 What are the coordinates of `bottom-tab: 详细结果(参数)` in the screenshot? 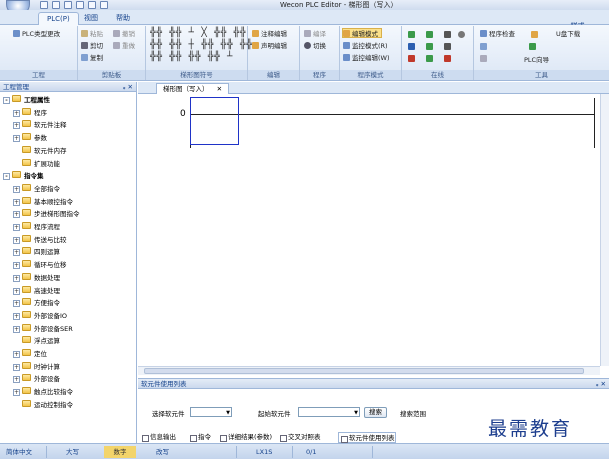 It's located at (245, 437).